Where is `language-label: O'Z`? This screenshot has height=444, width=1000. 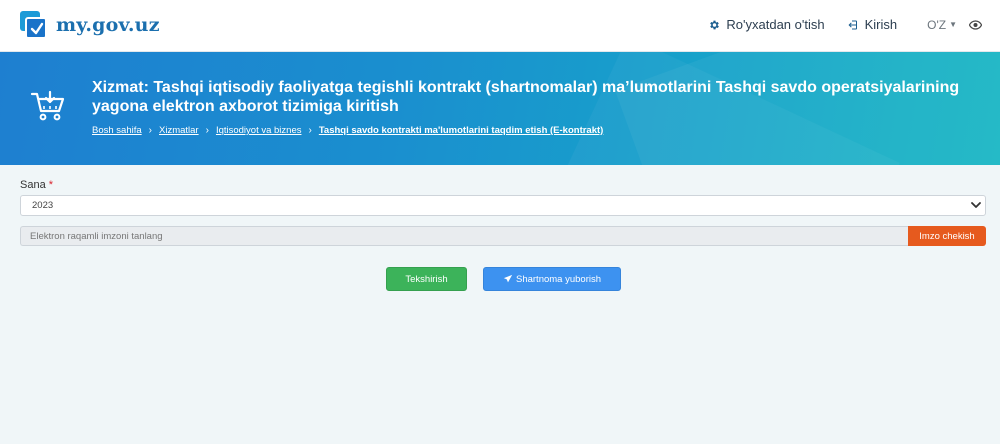 language-label: O'Z is located at coordinates (937, 24).